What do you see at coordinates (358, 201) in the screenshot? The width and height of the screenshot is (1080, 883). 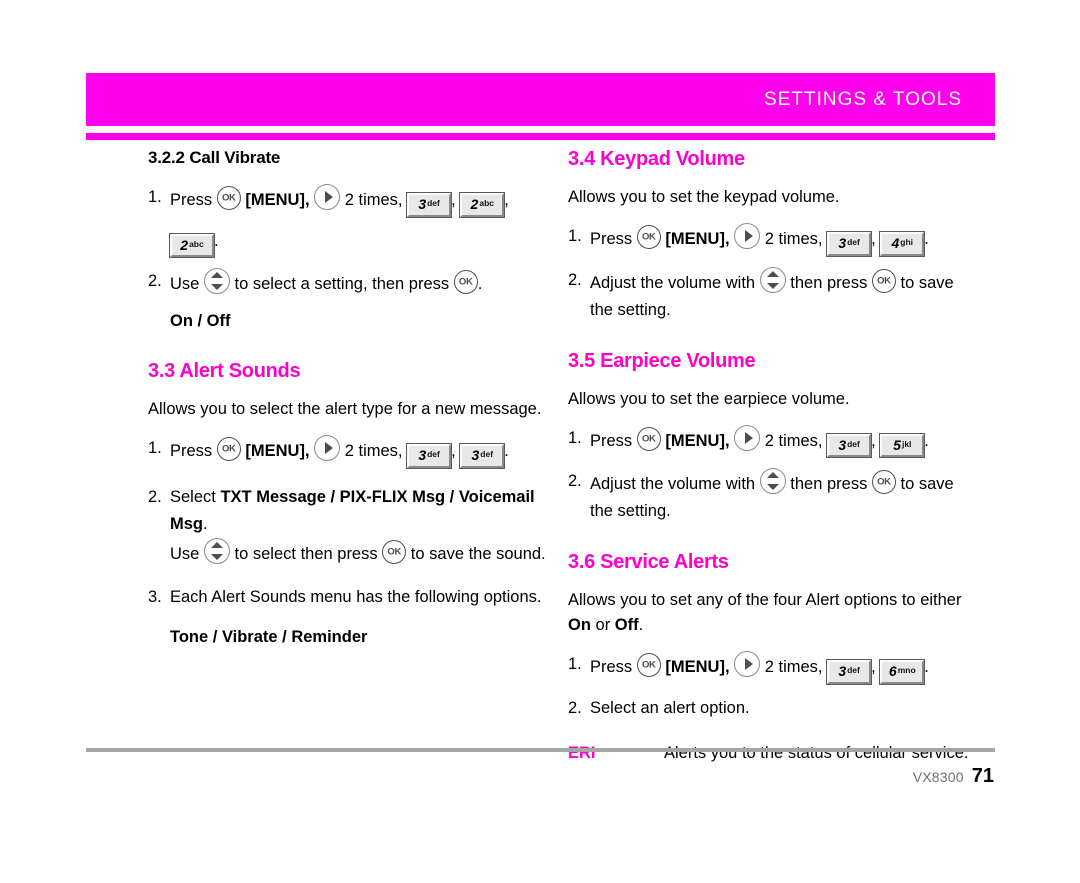 I see `step-text: Press [MENU], 2 times, 3def, 2abc,` at bounding box center [358, 201].